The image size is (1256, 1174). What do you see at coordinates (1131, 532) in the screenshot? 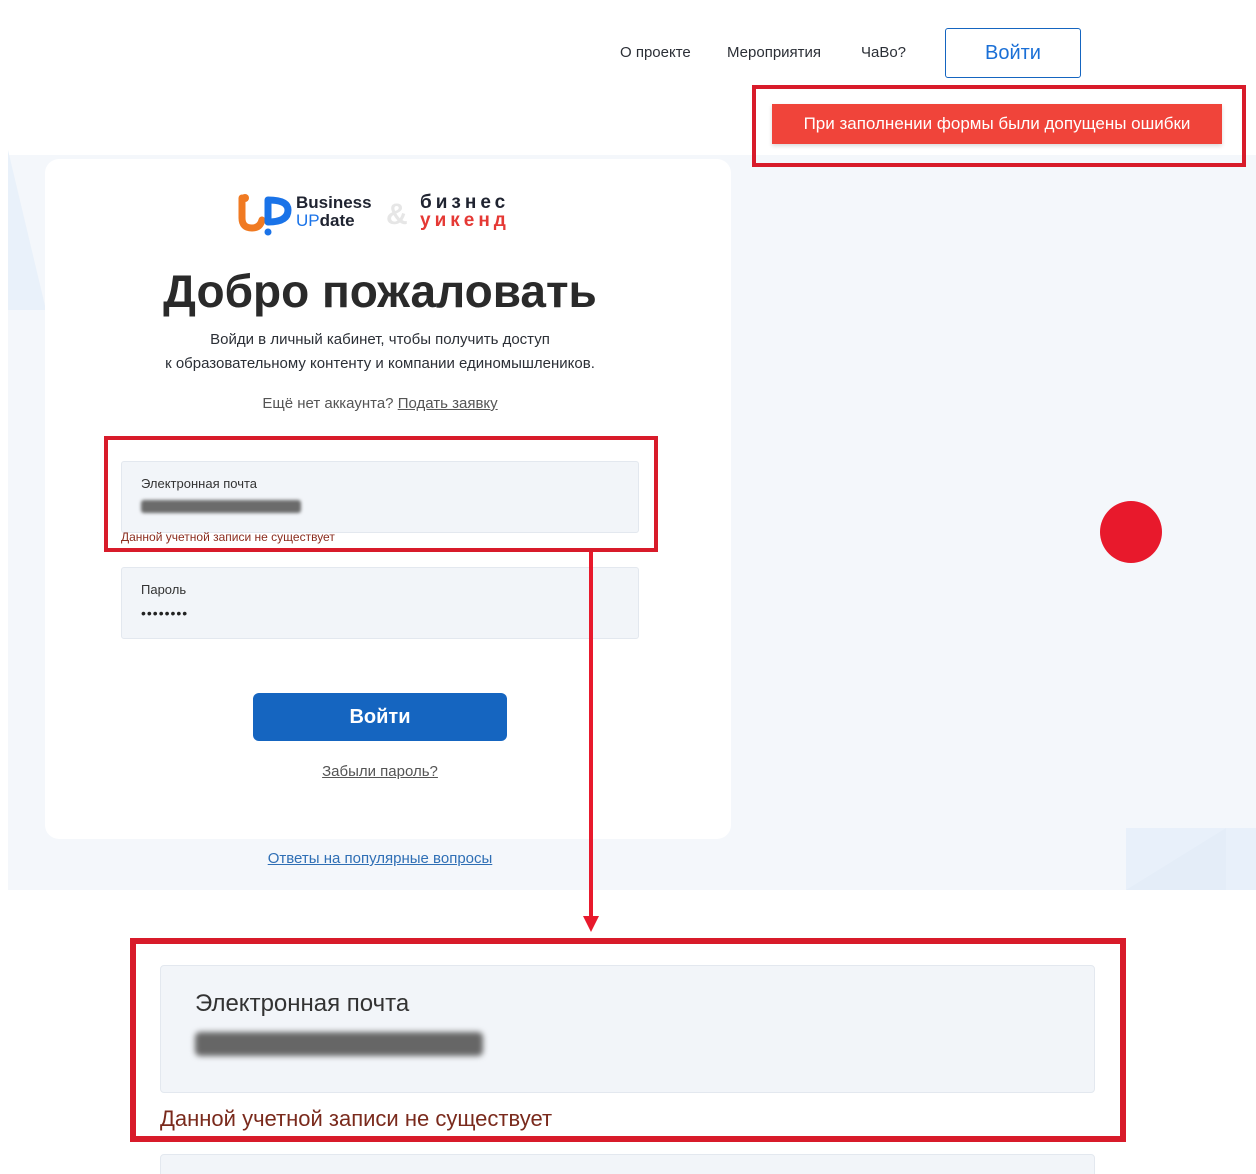
I see `red-circle-marker` at bounding box center [1131, 532].